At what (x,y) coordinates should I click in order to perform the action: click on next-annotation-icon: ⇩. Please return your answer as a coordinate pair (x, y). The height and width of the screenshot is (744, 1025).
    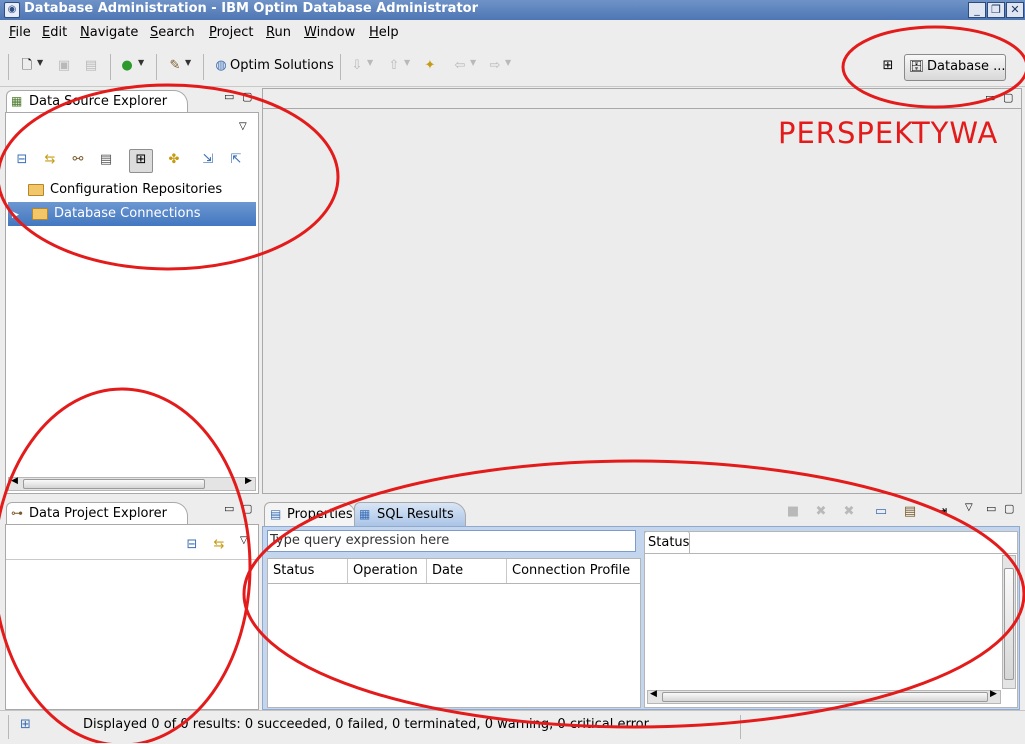
    Looking at the image, I should click on (357, 66).